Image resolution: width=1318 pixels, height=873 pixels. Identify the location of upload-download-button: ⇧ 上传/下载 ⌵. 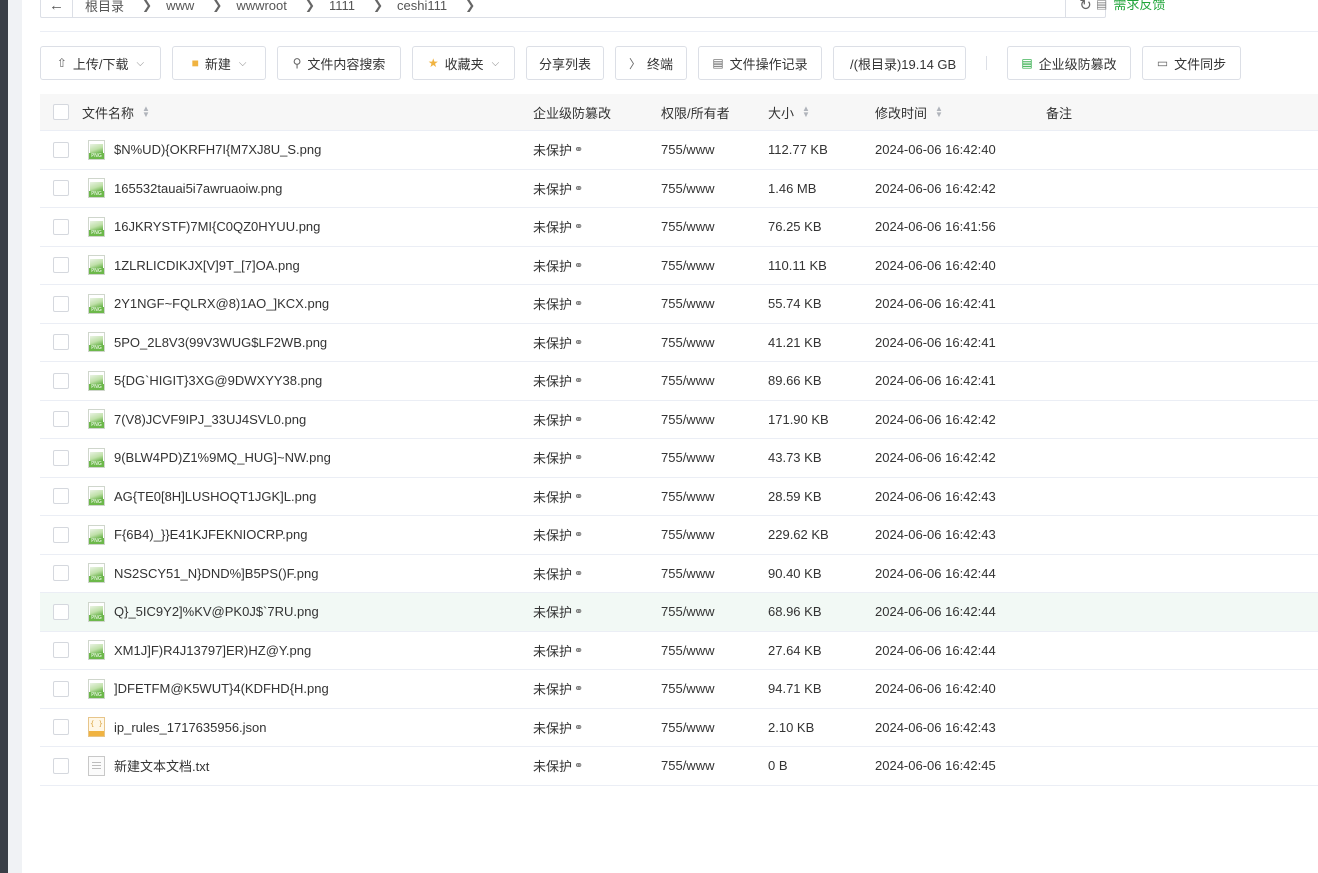
(100, 63).